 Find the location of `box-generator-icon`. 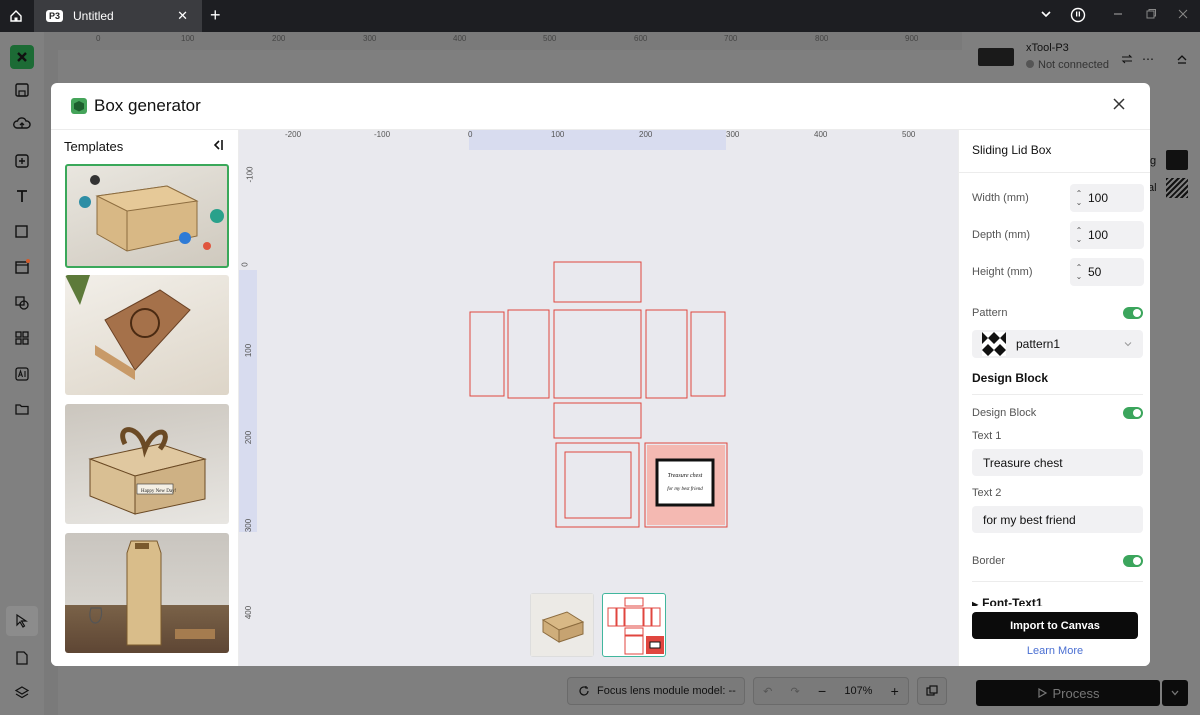

box-generator-icon is located at coordinates (79, 106).